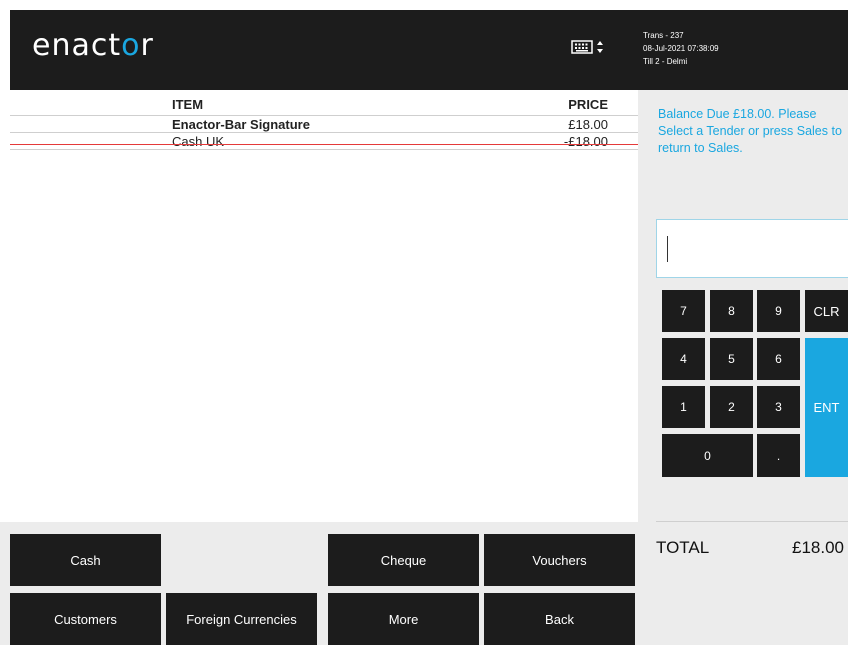 This screenshot has height=645, width=848. I want to click on basket-row: Enactor-Bar Signature £18.00, so click(324, 124).